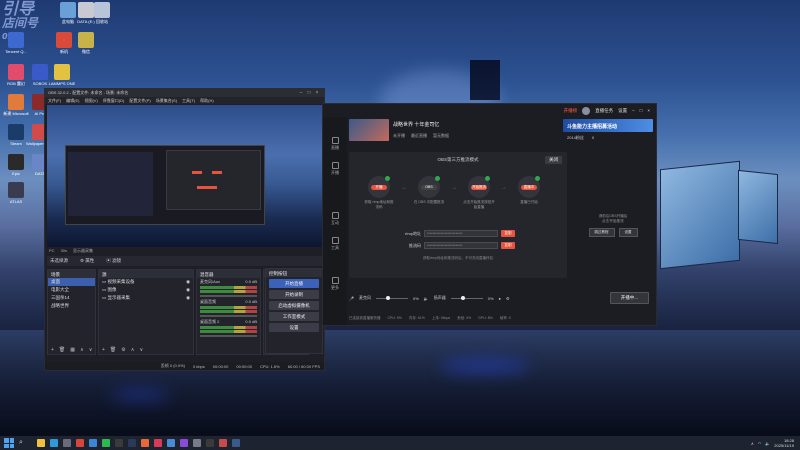  Describe the element at coordinates (421, 124) in the screenshot. I see `stream-title: 战略世界 十年金司忆` at that location.